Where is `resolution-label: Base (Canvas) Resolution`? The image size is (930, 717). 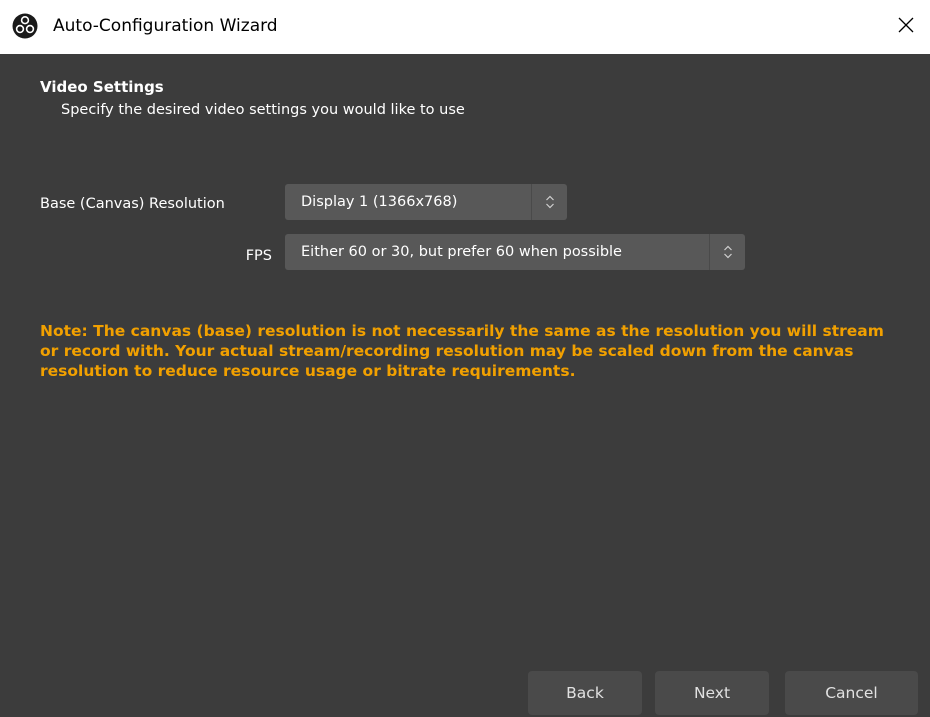 resolution-label: Base (Canvas) Resolution is located at coordinates (132, 204).